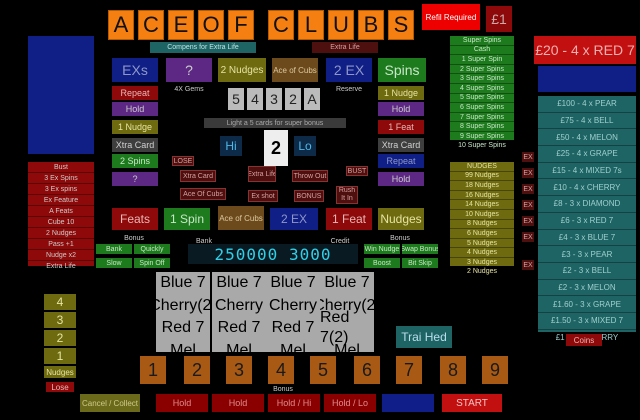  What do you see at coordinates (274, 99) in the screenshot?
I see `nudge-digit: 3` at bounding box center [274, 99].